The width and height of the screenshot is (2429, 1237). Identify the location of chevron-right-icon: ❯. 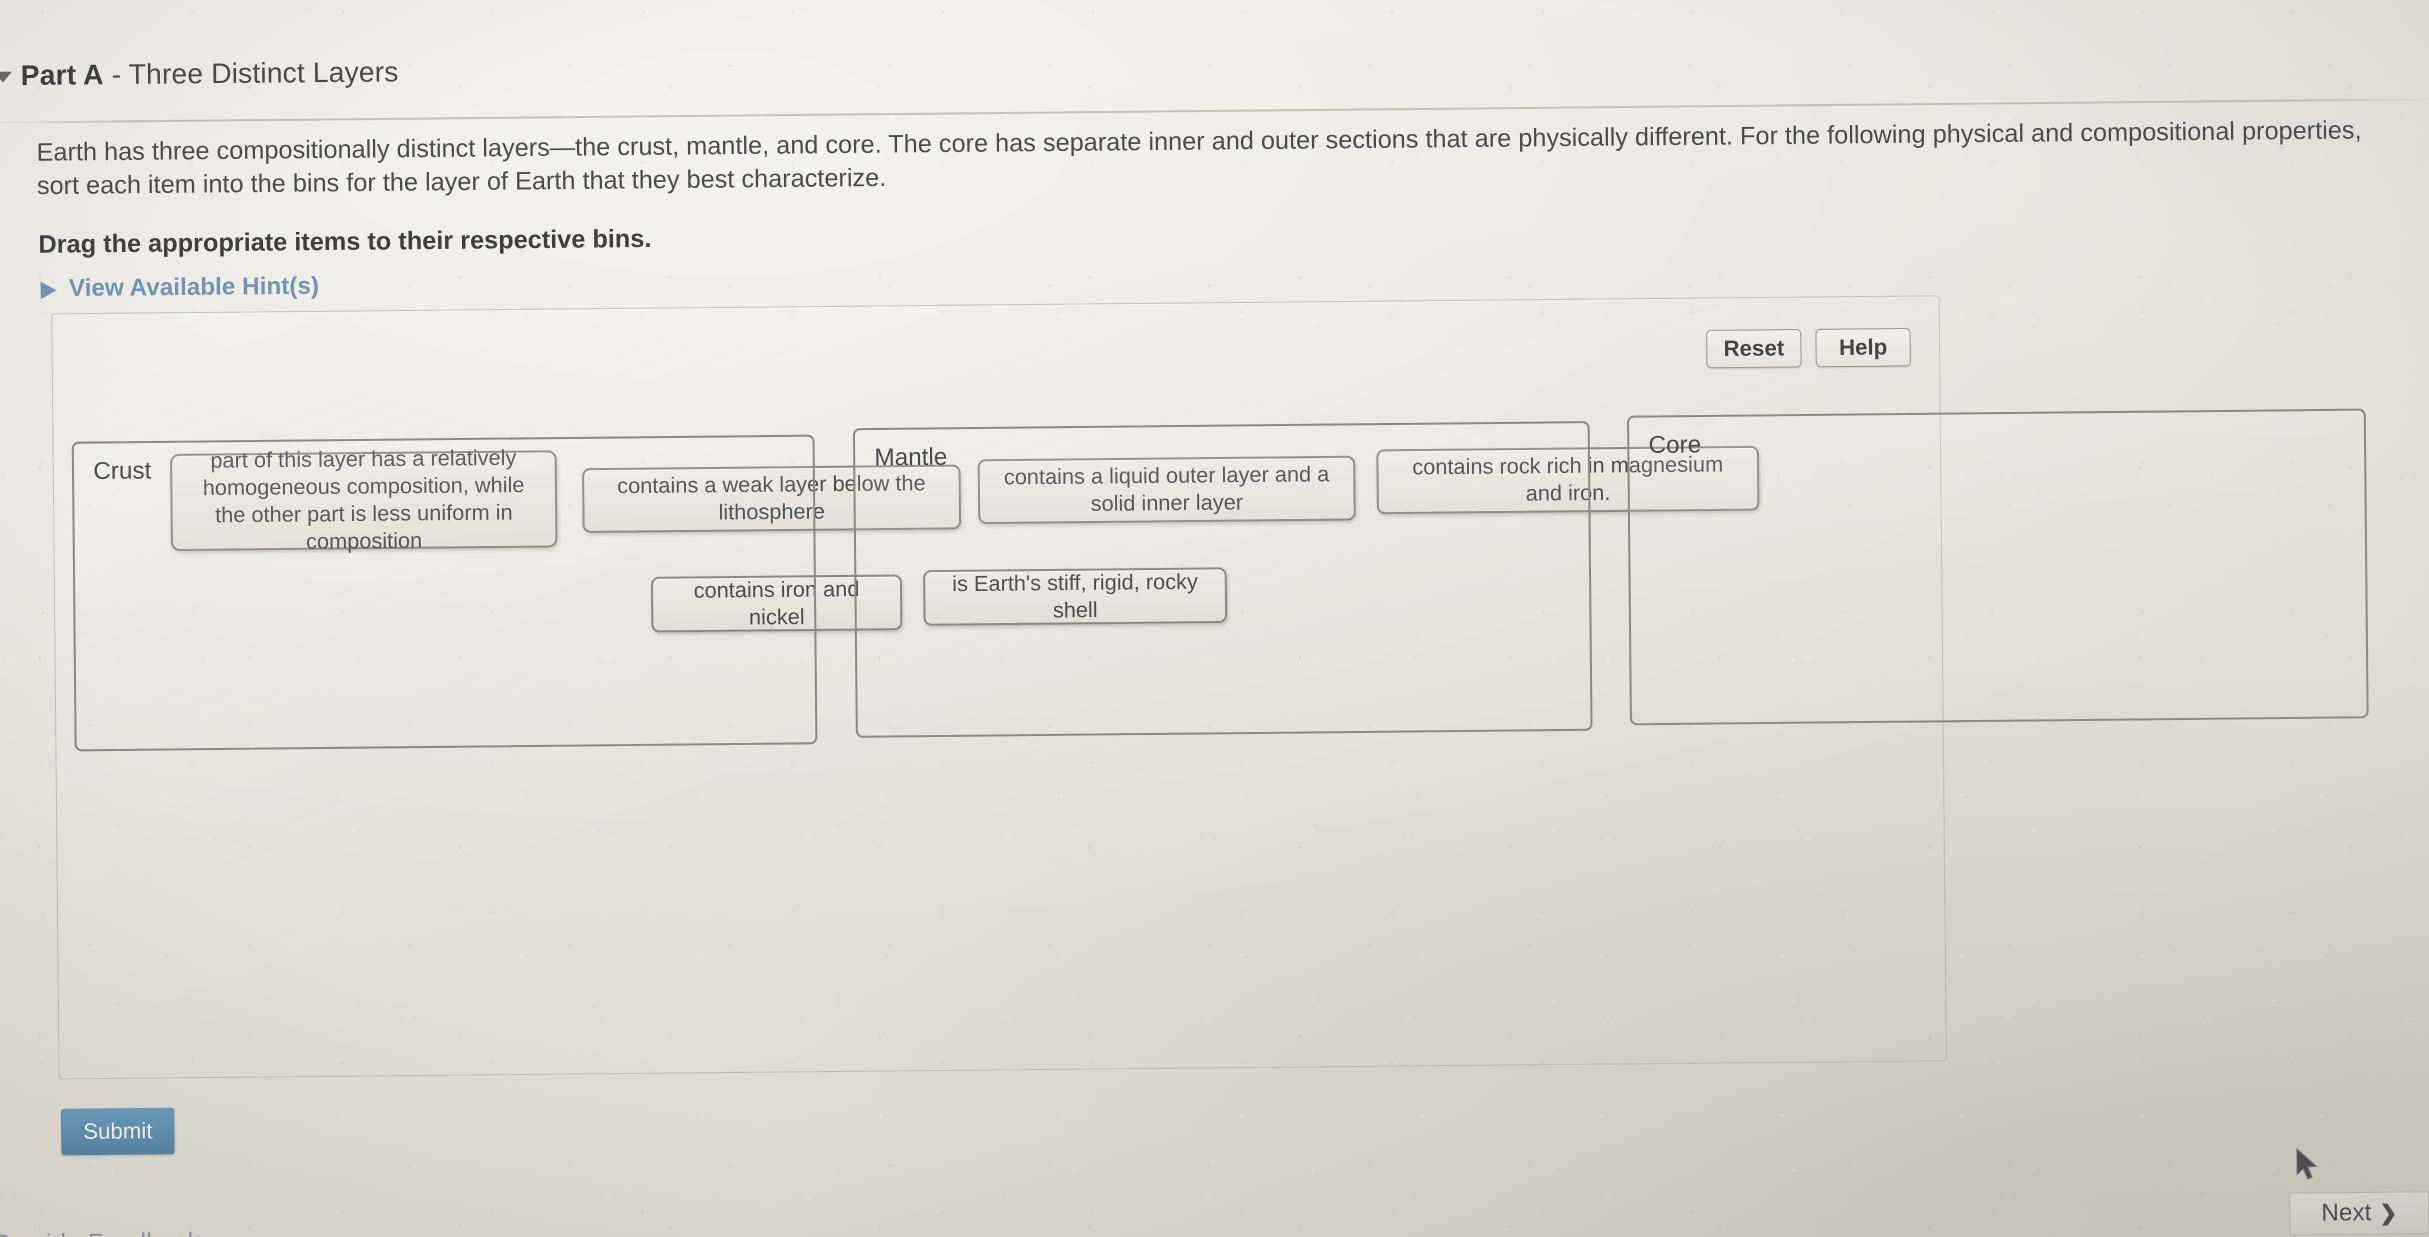
(2388, 1213).